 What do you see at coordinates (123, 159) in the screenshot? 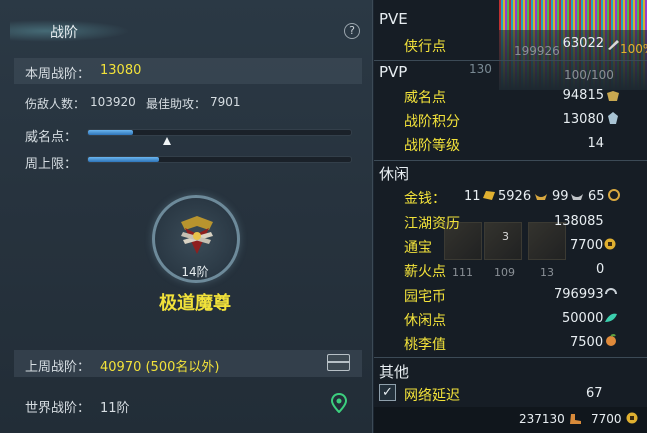
I see `weekly-cap-bar-fill` at bounding box center [123, 159].